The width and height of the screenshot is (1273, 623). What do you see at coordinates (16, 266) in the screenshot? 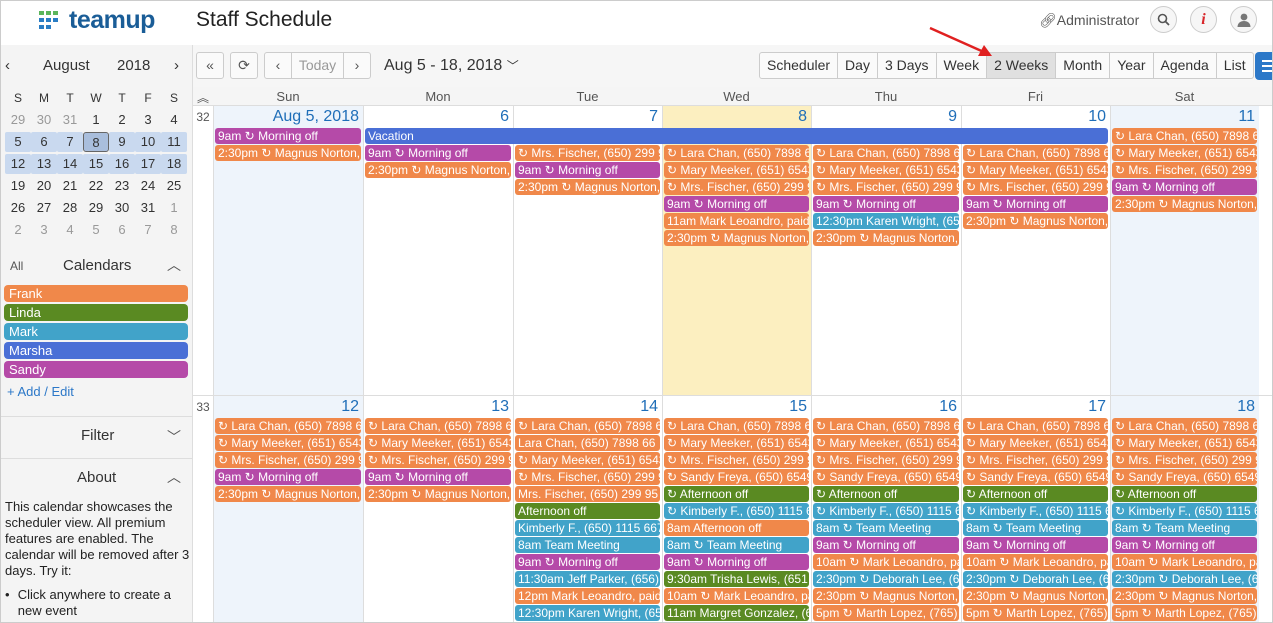
I see `all-calendars-toggle: All` at bounding box center [16, 266].